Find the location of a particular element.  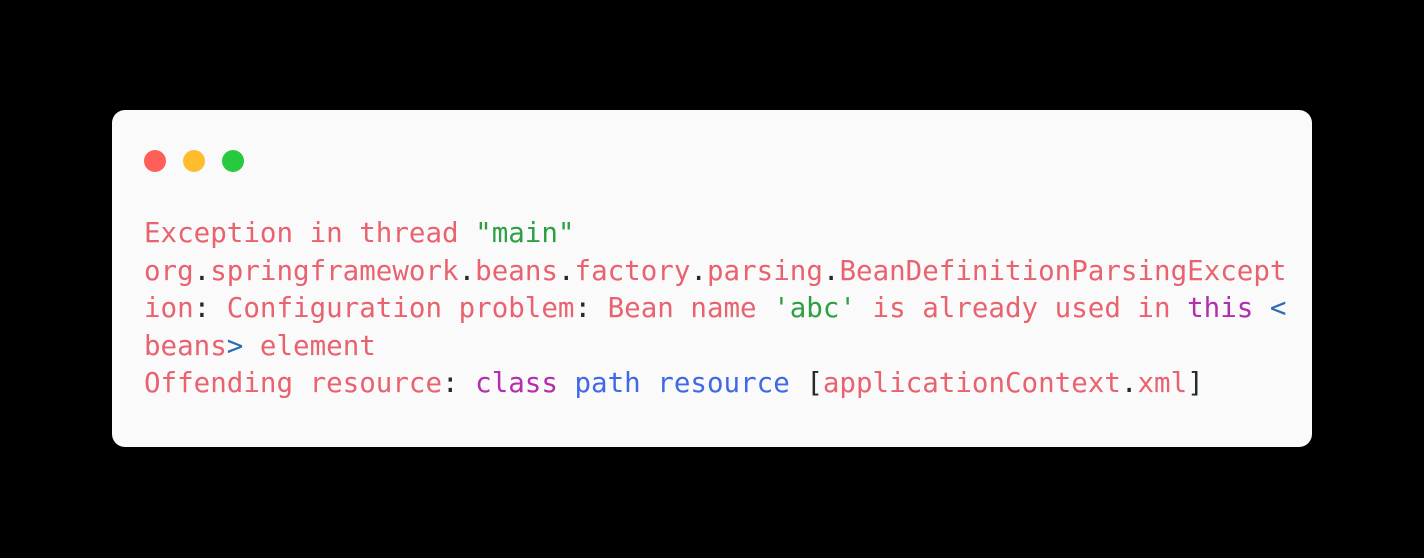

code-token-error: xml is located at coordinates (1162, 383).